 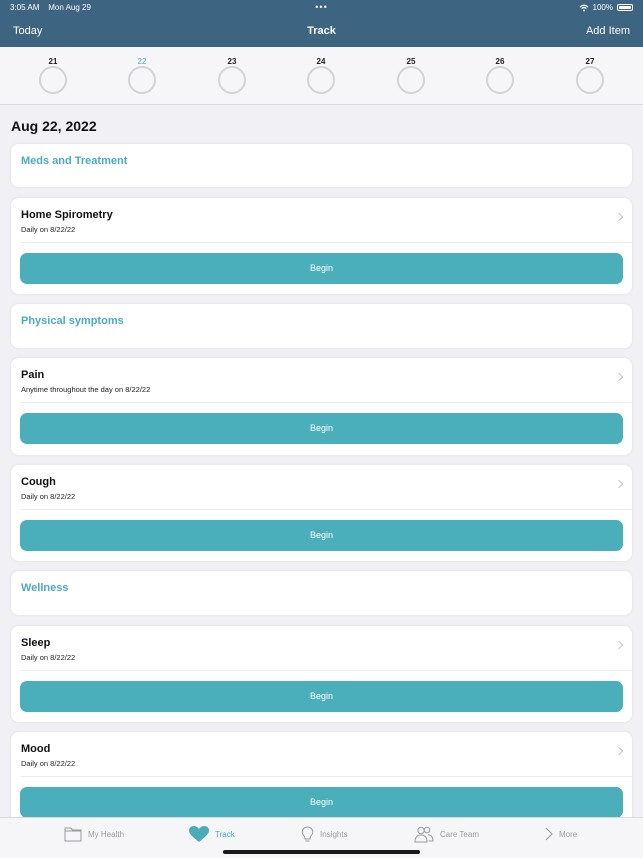 What do you see at coordinates (625, 7) in the screenshot?
I see `battery-icon` at bounding box center [625, 7].